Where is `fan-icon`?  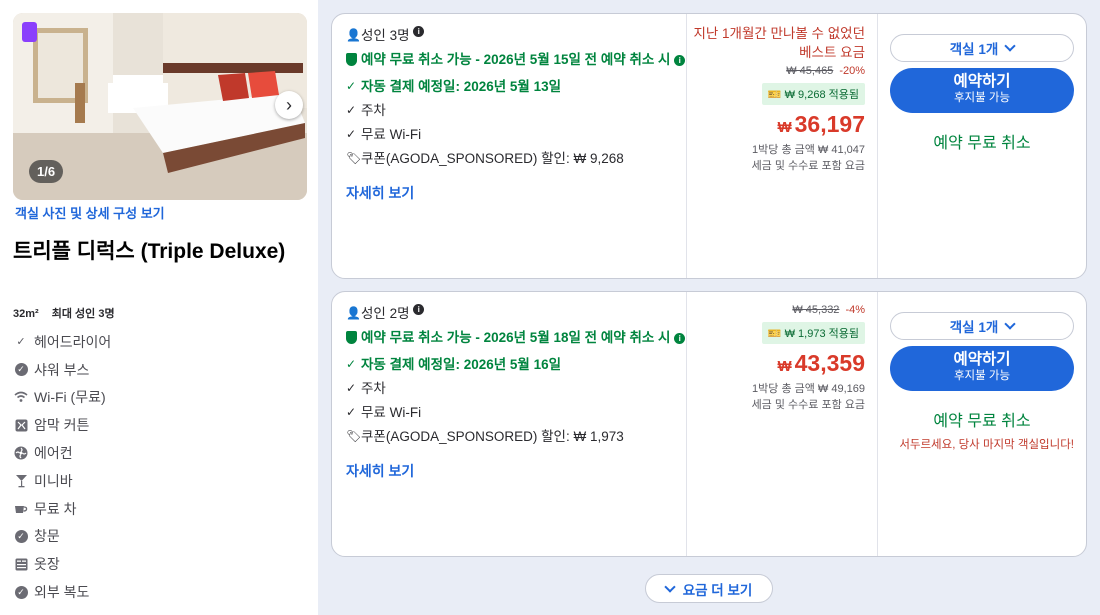 fan-icon is located at coordinates (21, 453).